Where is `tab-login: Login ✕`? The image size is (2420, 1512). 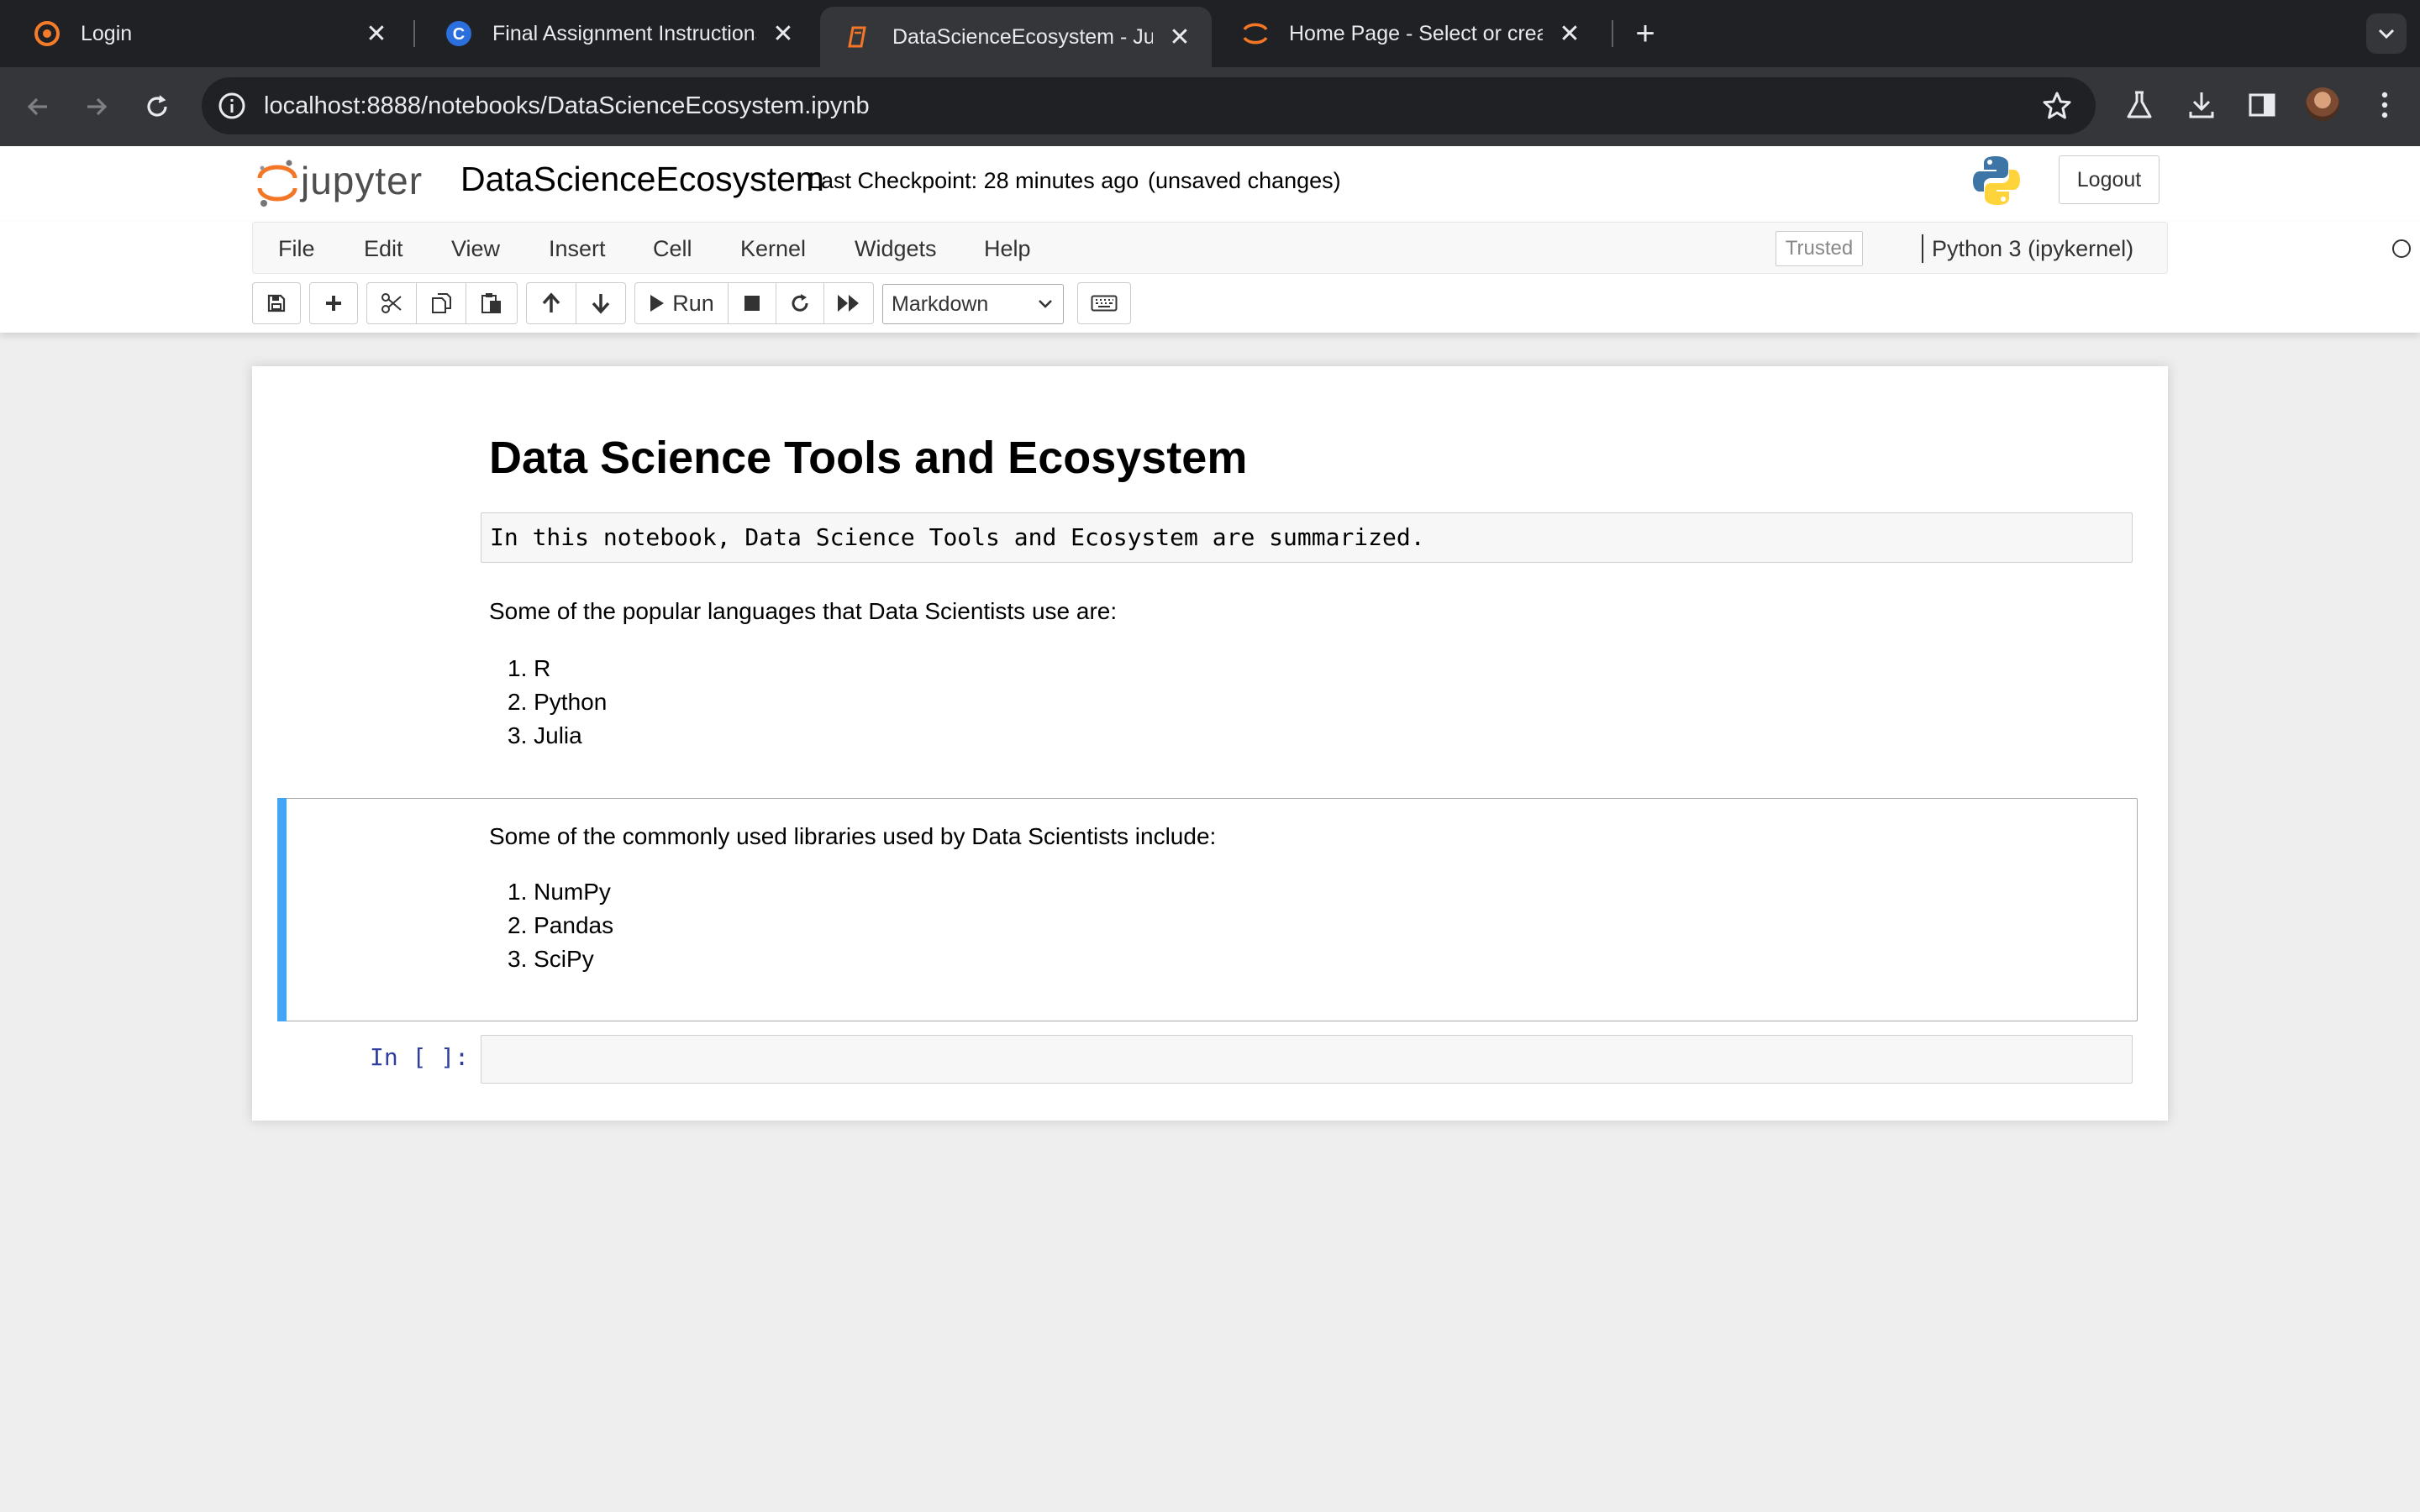 tab-login: Login ✕ is located at coordinates (208, 33).